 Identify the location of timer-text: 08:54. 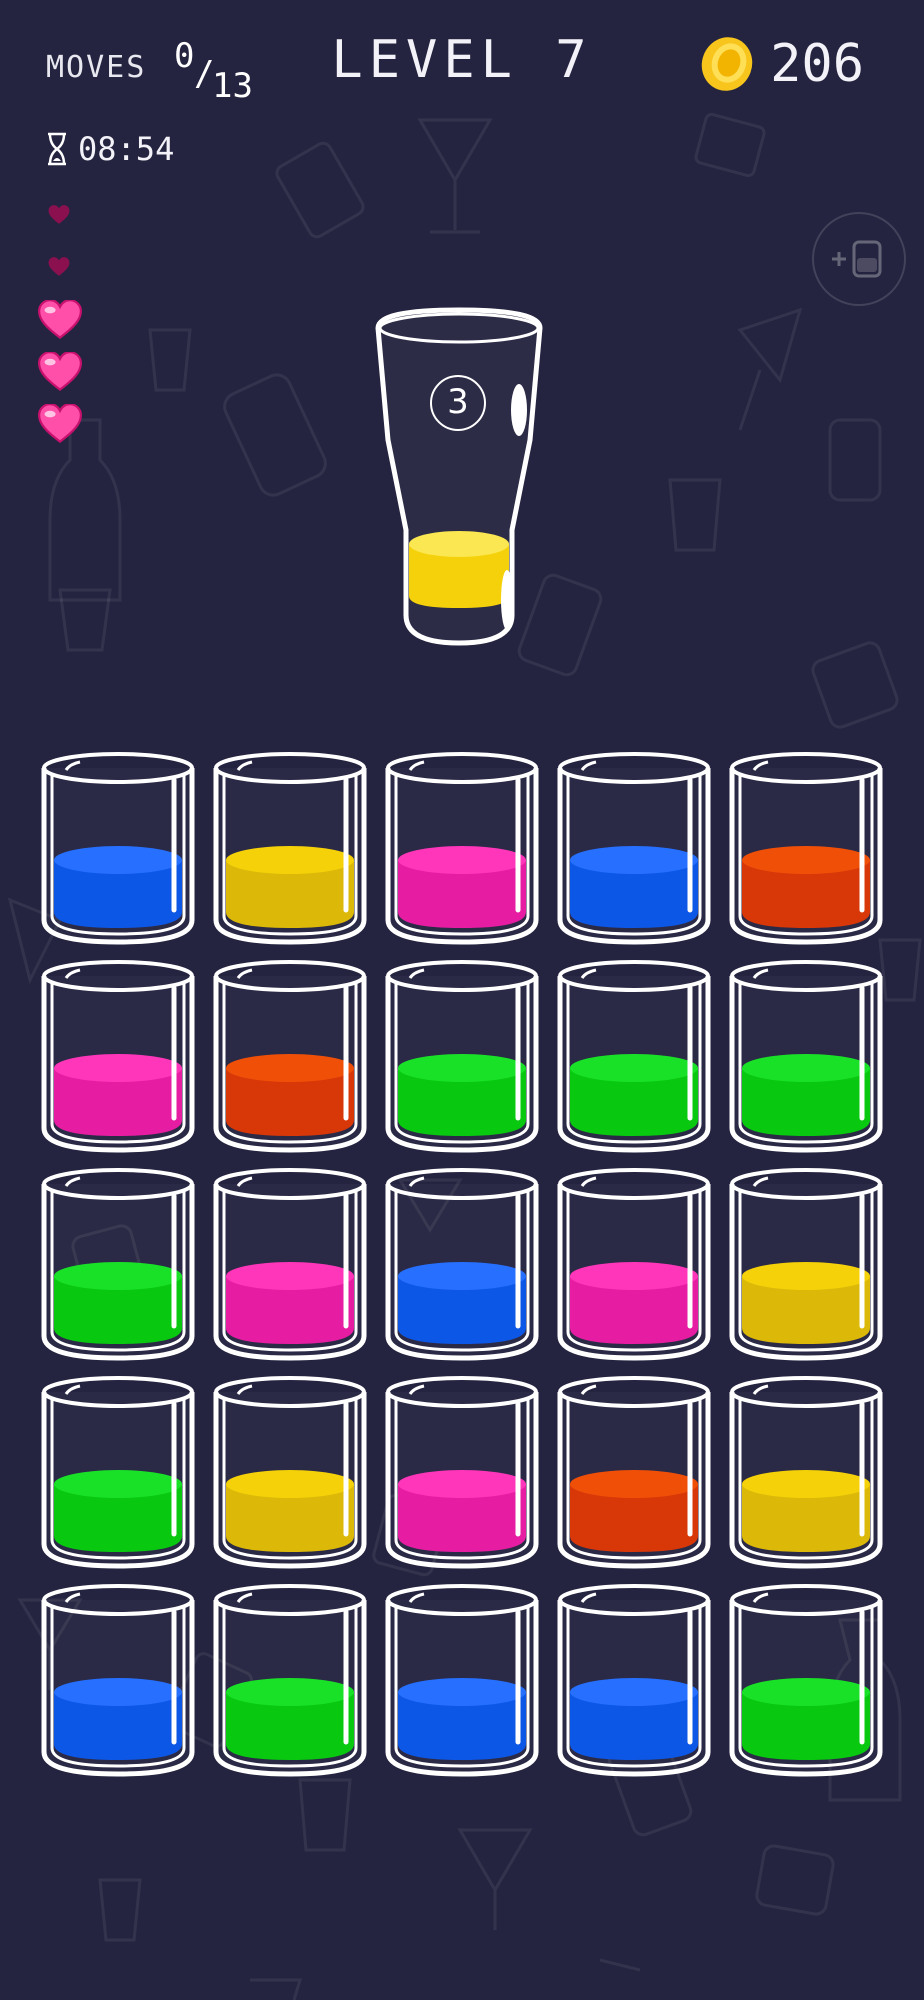
(126, 149).